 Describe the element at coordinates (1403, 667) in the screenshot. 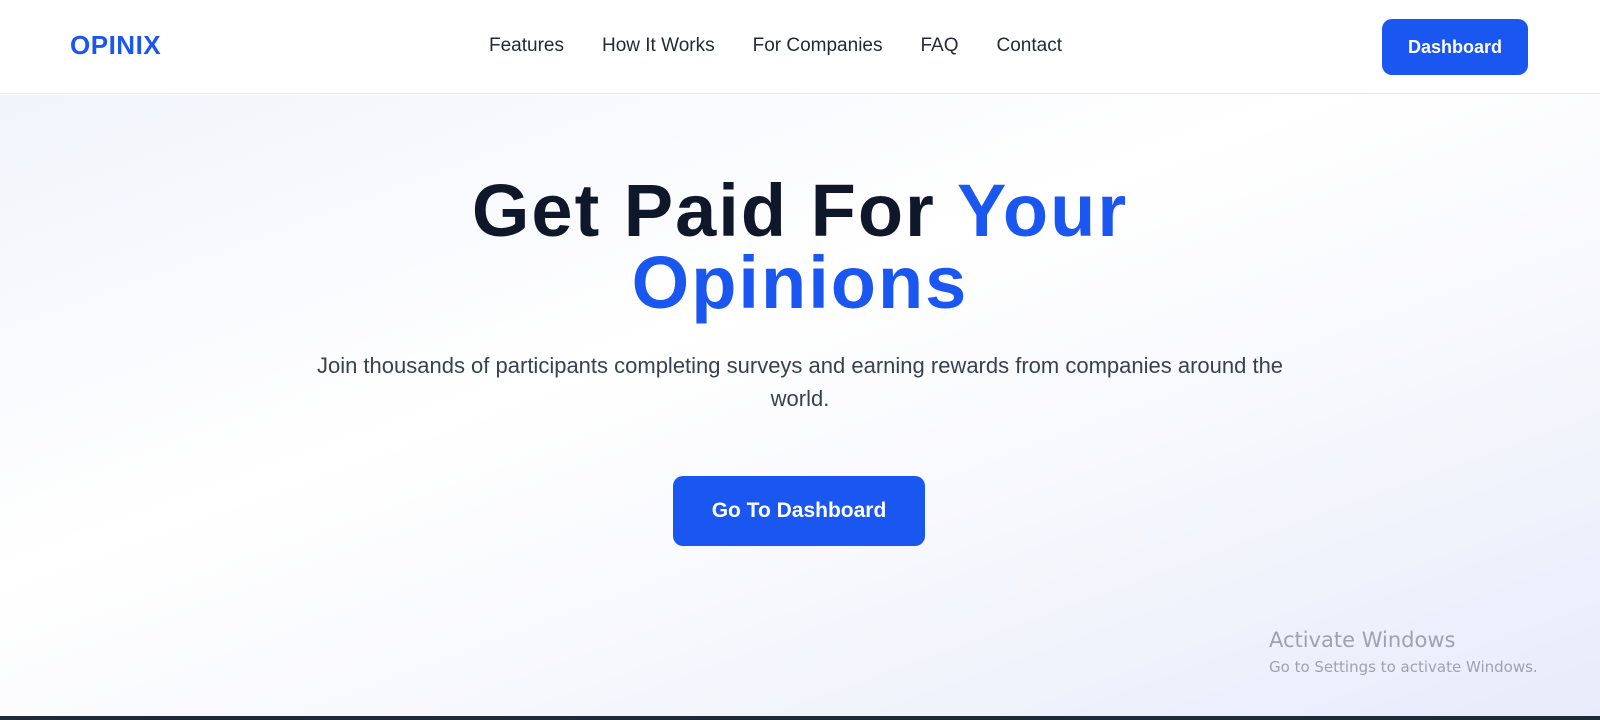

I see `watermark-subtitle: Go to Settings to activate Windows.` at that location.